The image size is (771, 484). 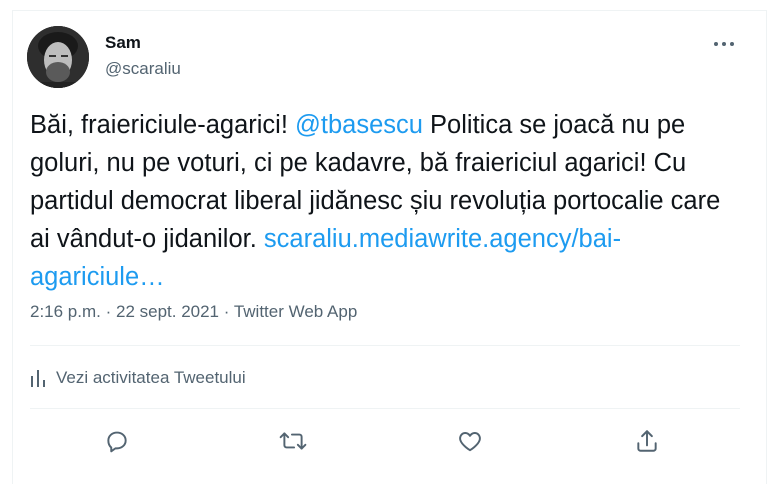 I want to click on more-dots-icon, so click(x=724, y=44).